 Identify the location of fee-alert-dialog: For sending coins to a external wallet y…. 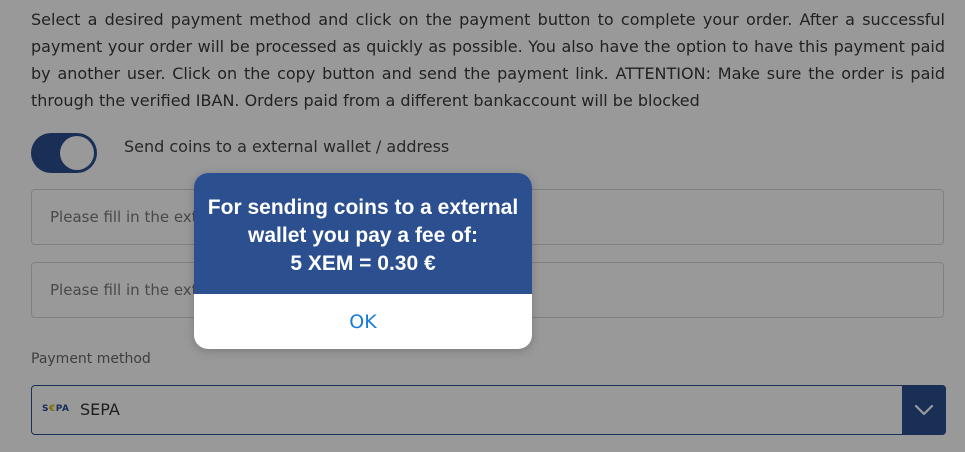
(363, 261).